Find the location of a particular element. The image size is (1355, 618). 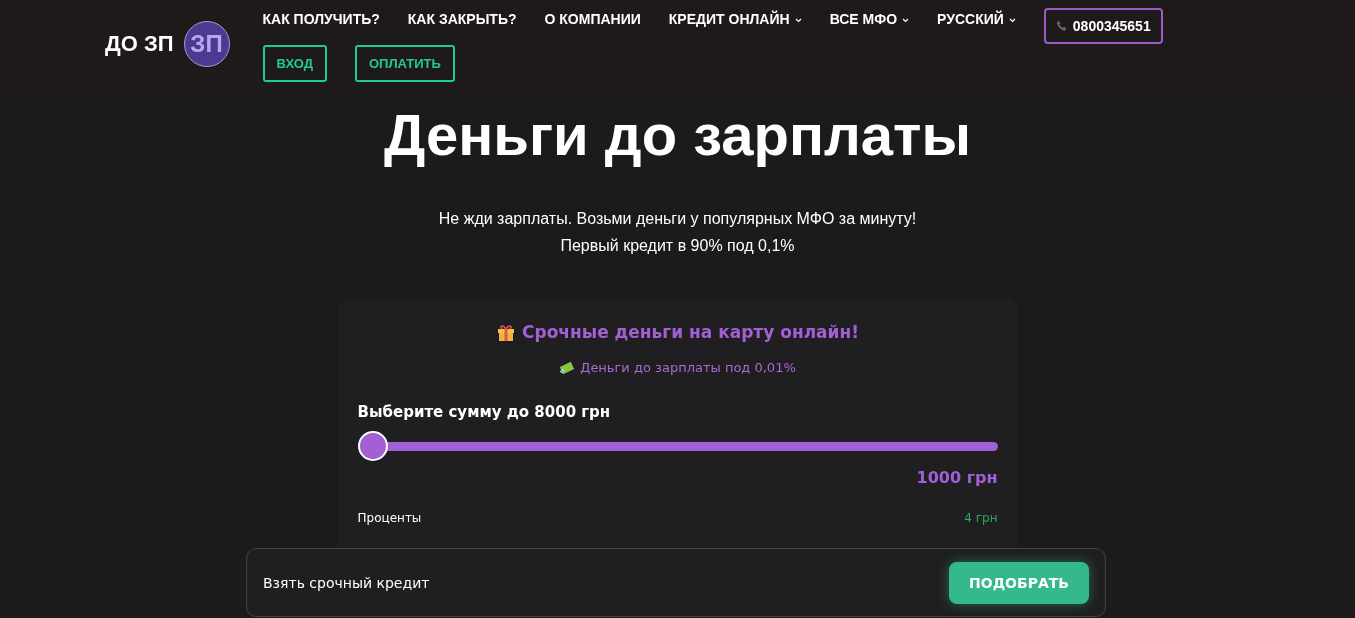

nav-dropdown: РУССКИЙ is located at coordinates (976, 19).